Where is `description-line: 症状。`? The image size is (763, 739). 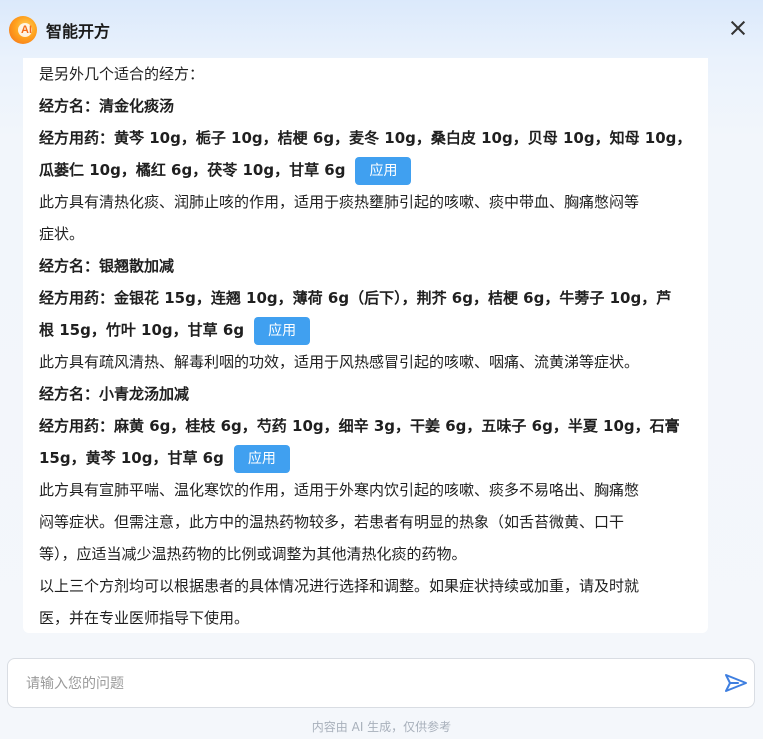
description-line: 症状。 is located at coordinates (369, 234).